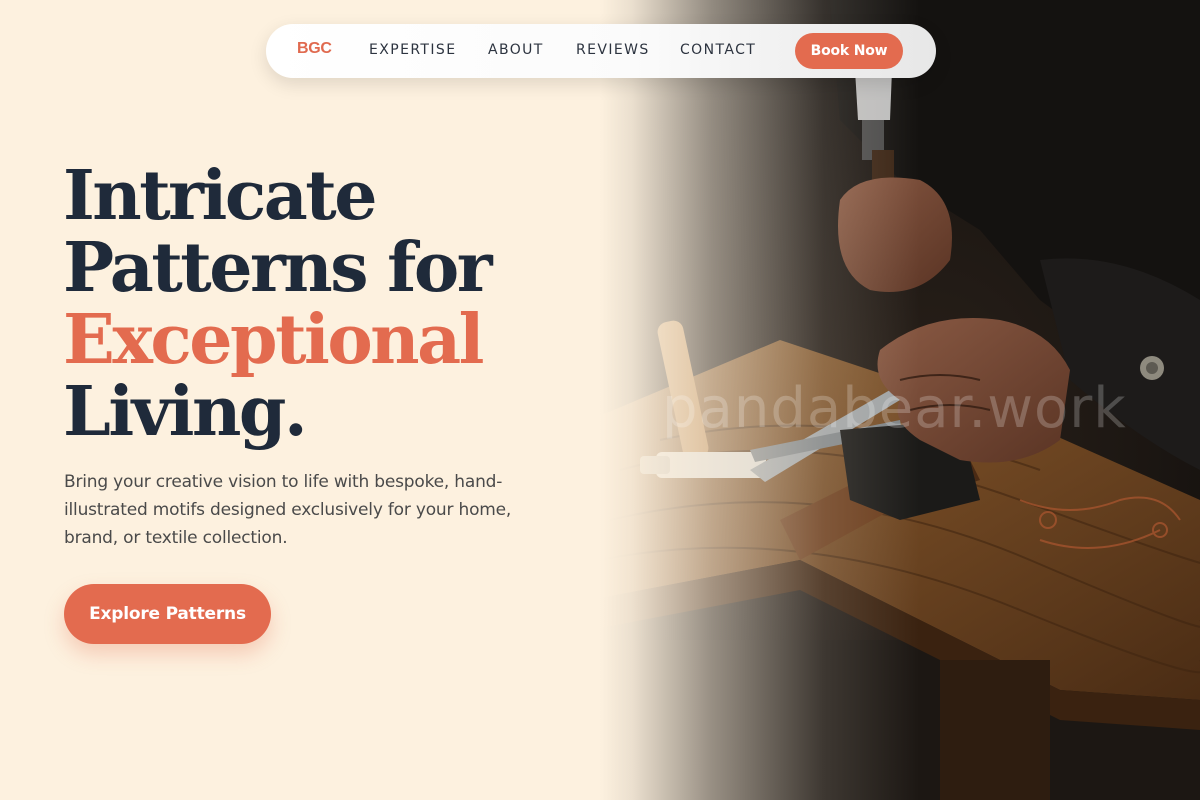 The height and width of the screenshot is (800, 1200). I want to click on hero-title-line-2: Patterns for, so click(278, 268).